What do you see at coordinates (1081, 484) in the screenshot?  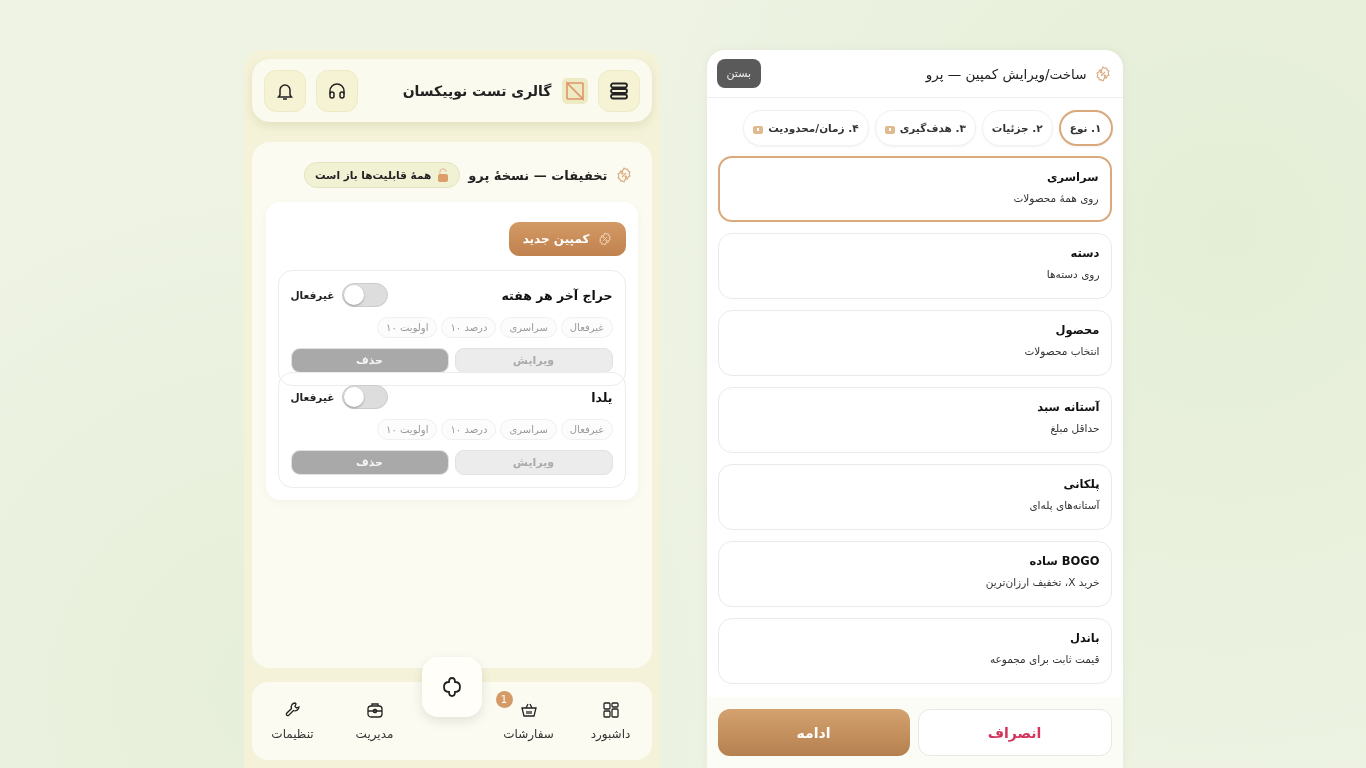 I see `option-title: پلکانی` at bounding box center [1081, 484].